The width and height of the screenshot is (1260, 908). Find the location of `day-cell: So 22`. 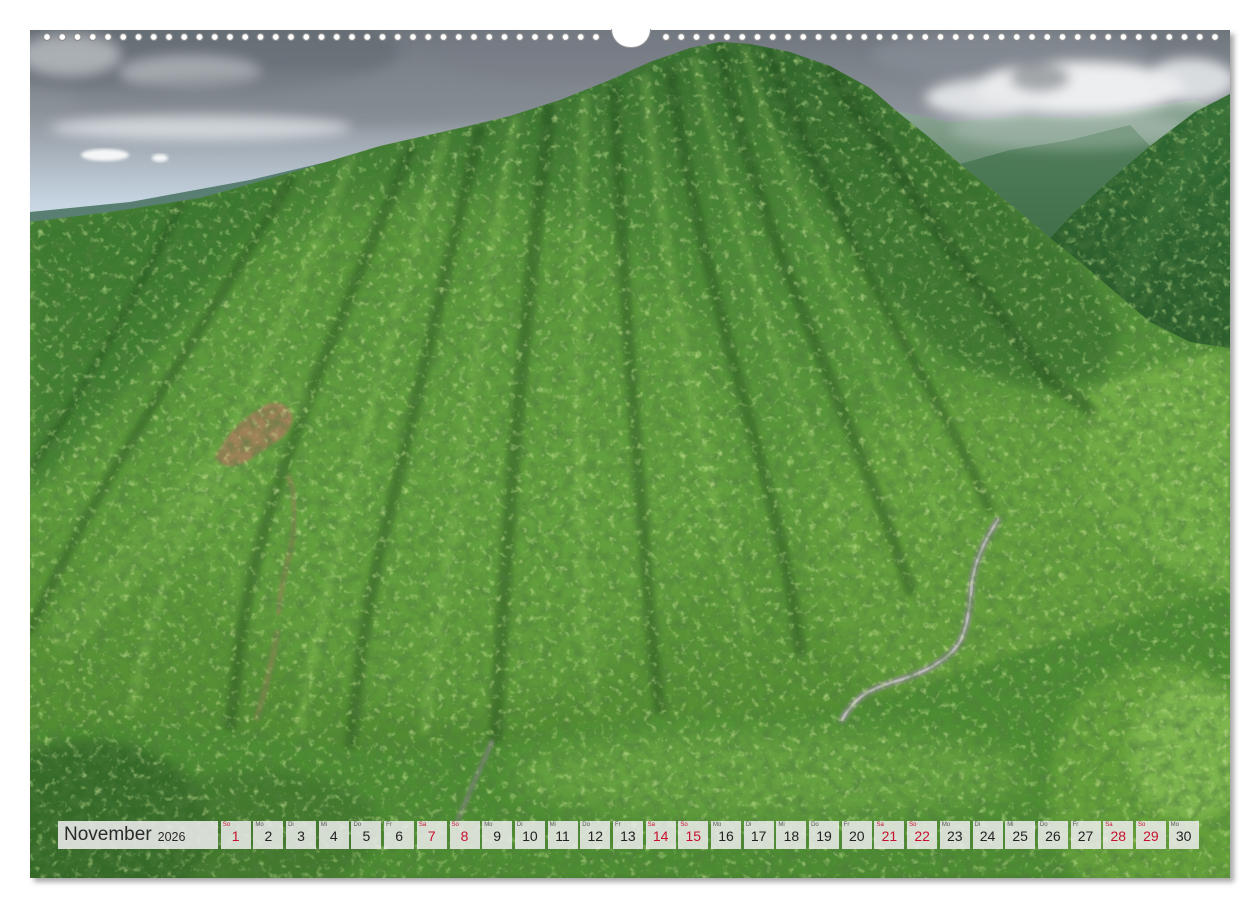

day-cell: So 22 is located at coordinates (922, 835).